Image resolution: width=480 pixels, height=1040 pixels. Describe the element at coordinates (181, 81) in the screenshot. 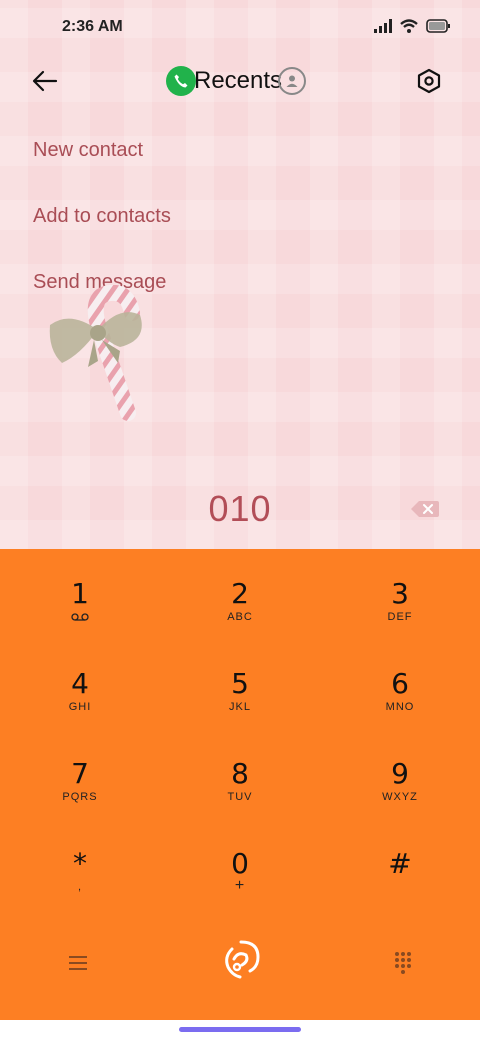

I see `phone-icon` at that location.